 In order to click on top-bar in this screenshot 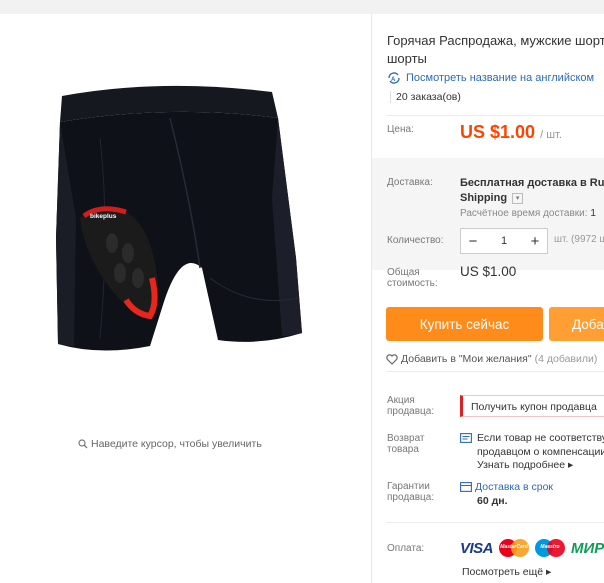, I will do `click(302, 7)`.